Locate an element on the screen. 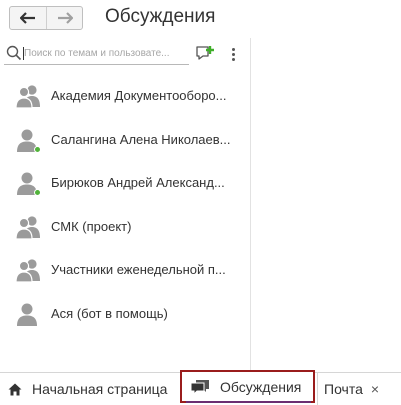  search-icon is located at coordinates (14, 53).